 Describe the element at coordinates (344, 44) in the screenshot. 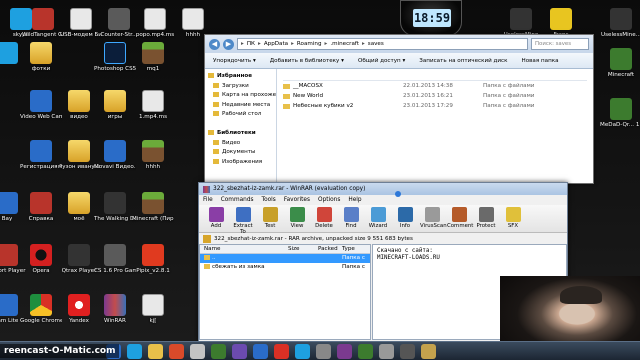

I see `breadcrumb-item: .minecraft` at that location.